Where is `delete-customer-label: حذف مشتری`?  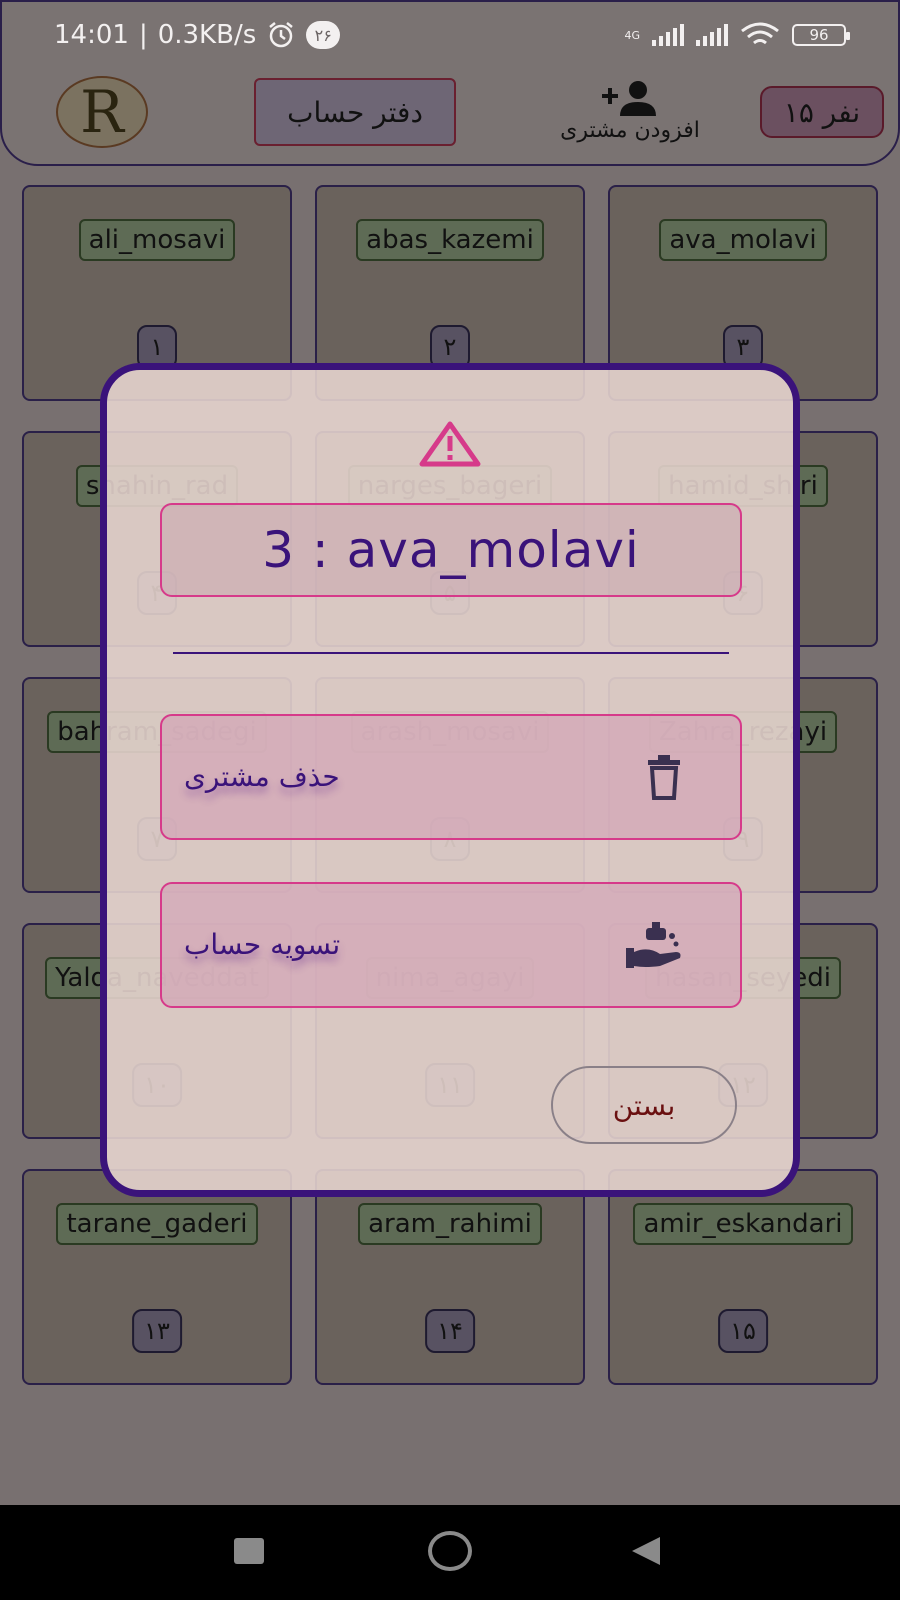
delete-customer-label: حذف مشتری is located at coordinates (262, 776).